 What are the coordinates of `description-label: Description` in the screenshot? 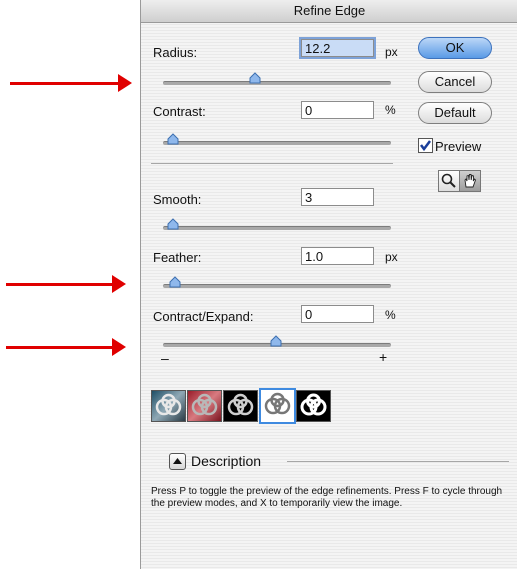 It's located at (226, 461).